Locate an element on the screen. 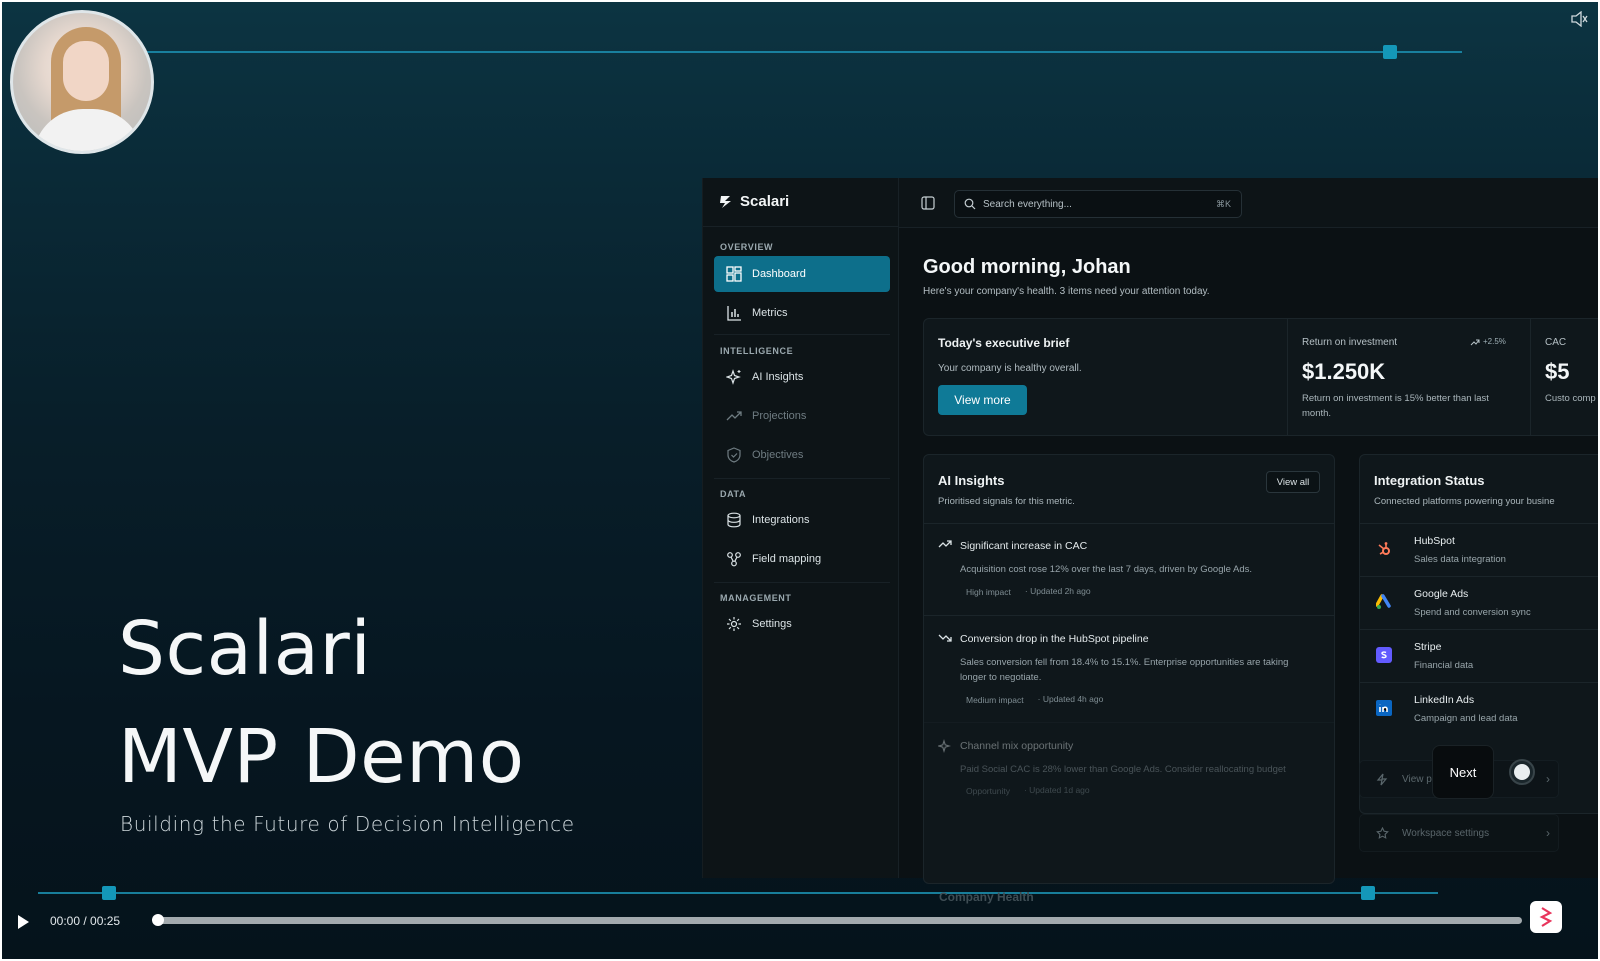  star-icon is located at coordinates (1382, 833).